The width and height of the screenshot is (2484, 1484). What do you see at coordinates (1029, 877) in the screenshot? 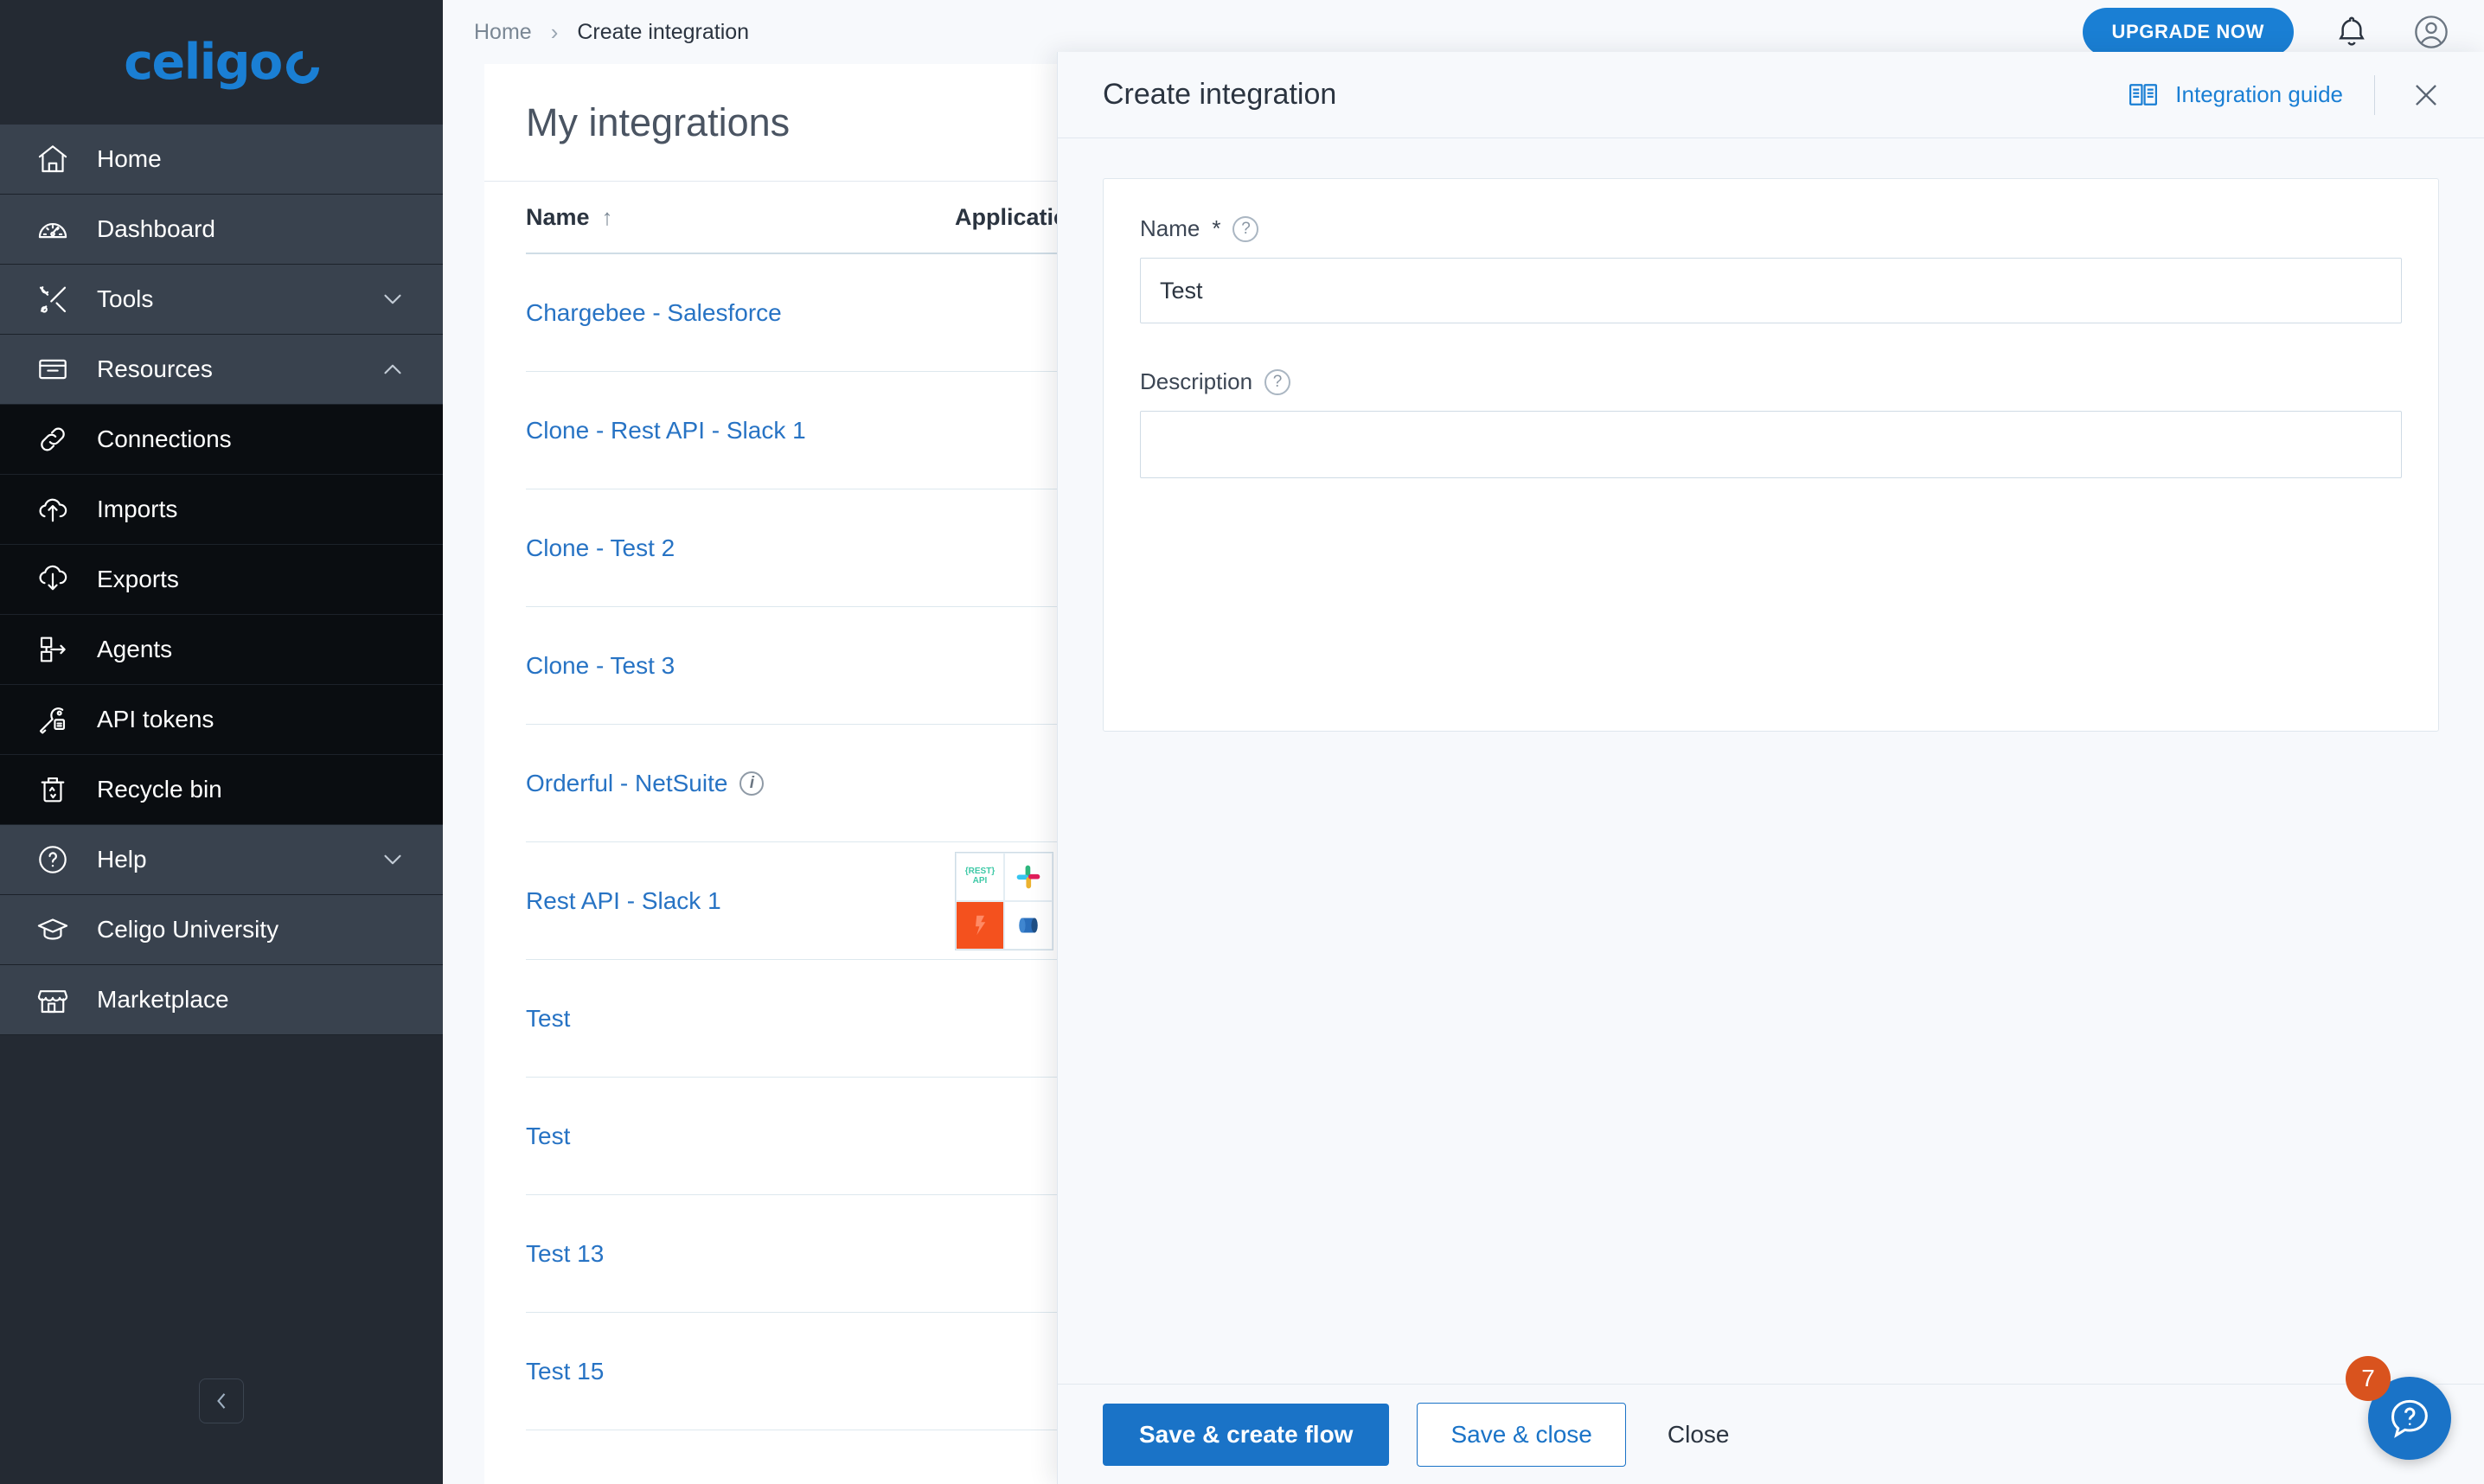
I see `slack-icon` at bounding box center [1029, 877].